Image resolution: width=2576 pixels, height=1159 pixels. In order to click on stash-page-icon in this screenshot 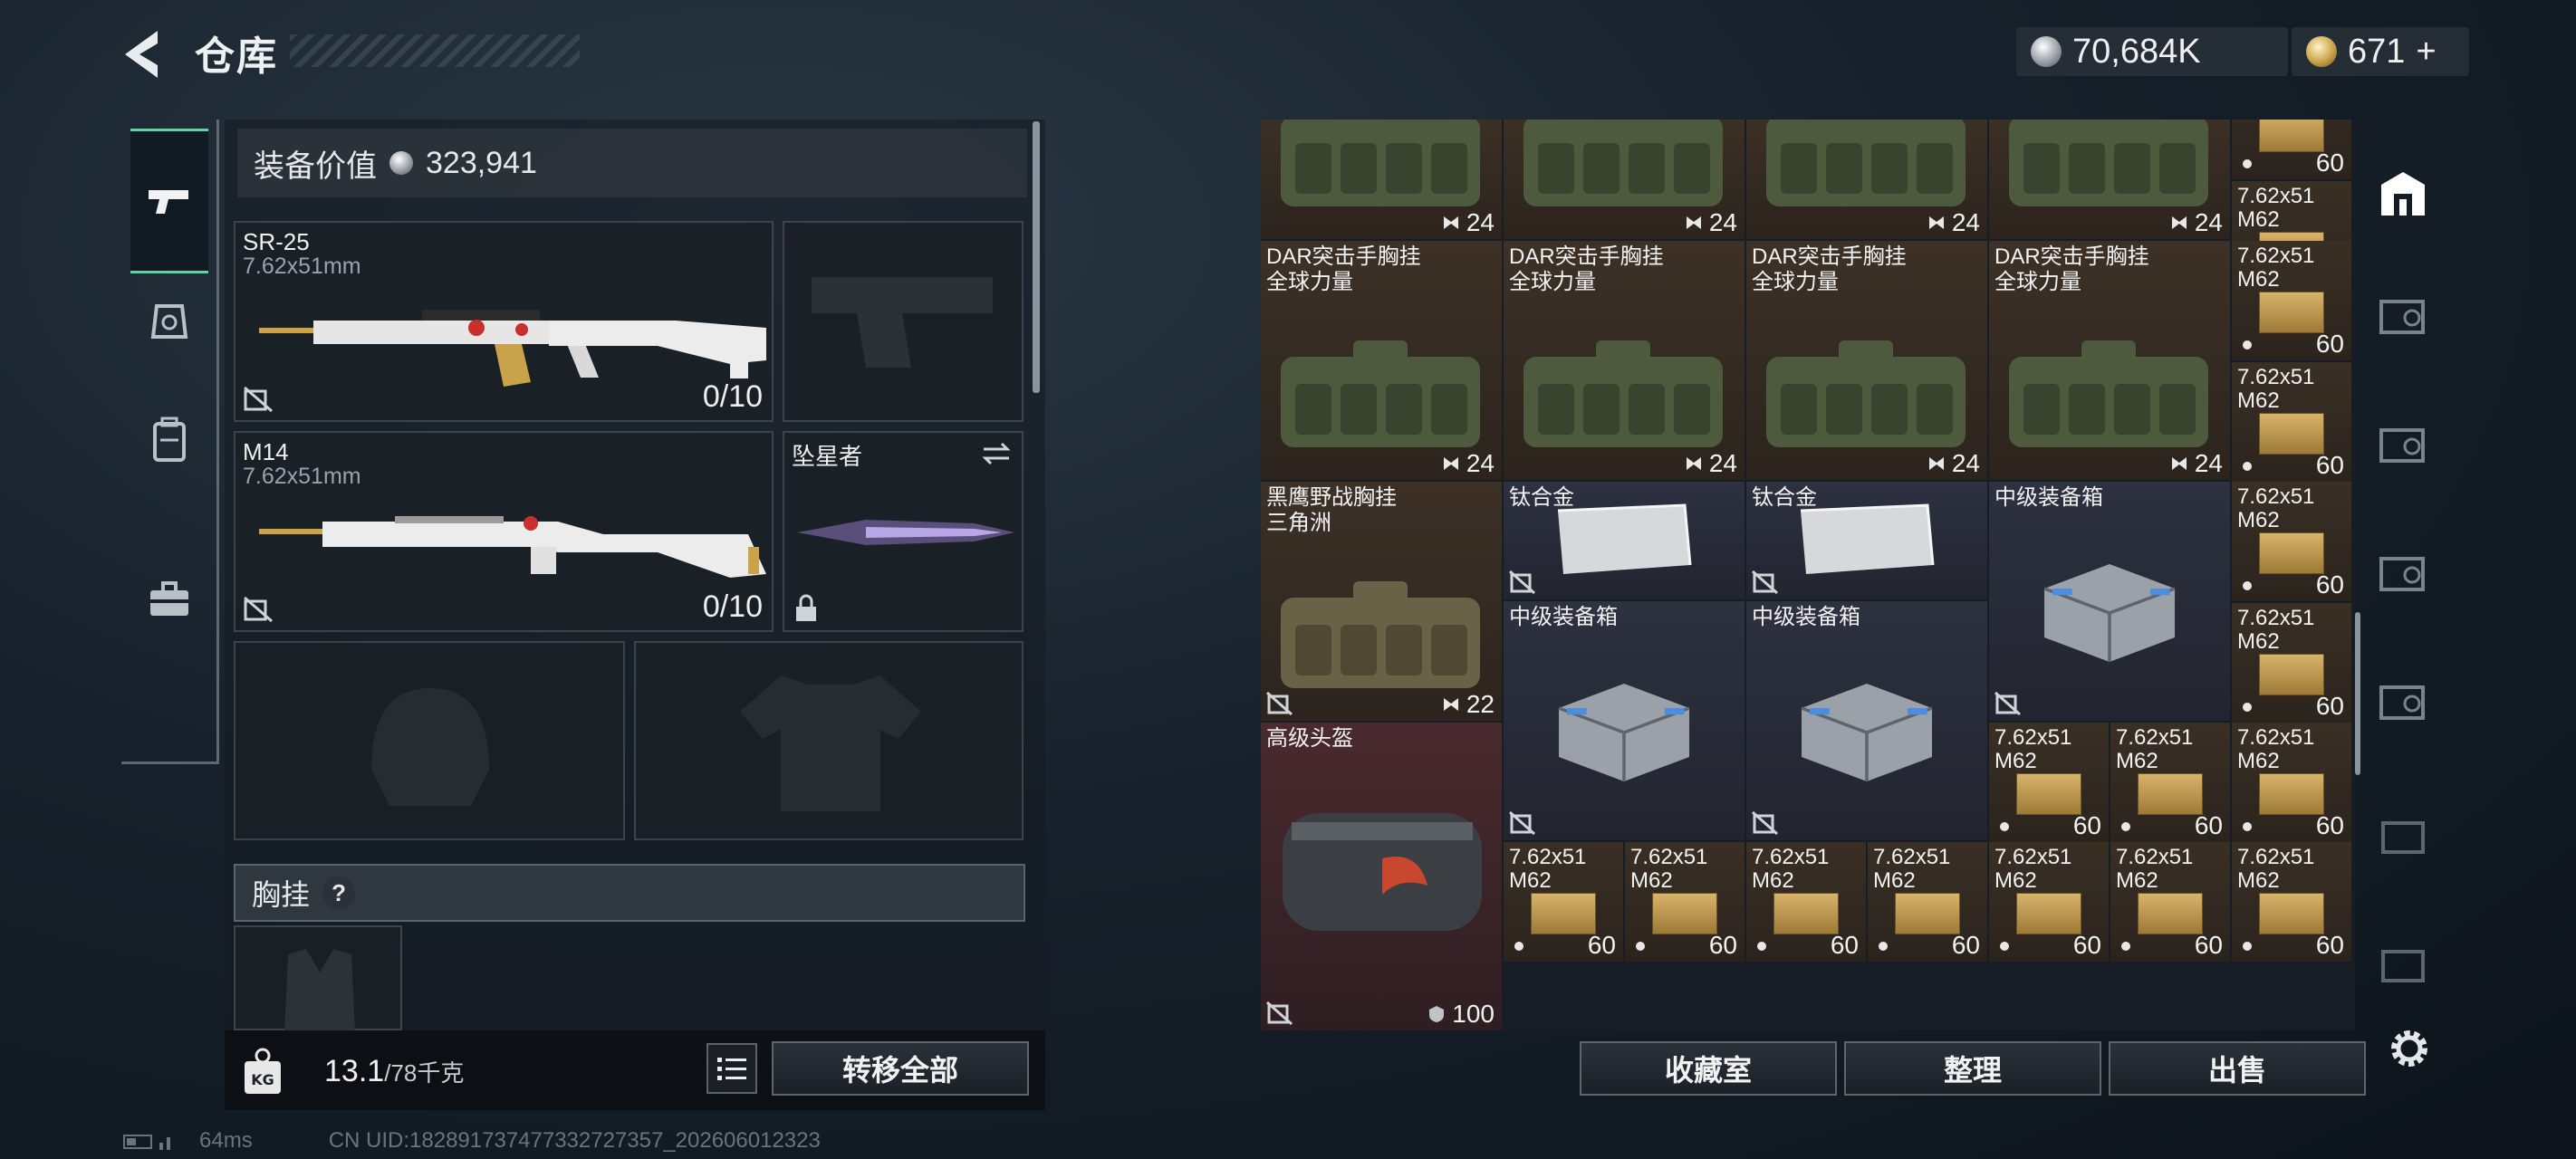, I will do `click(2402, 317)`.